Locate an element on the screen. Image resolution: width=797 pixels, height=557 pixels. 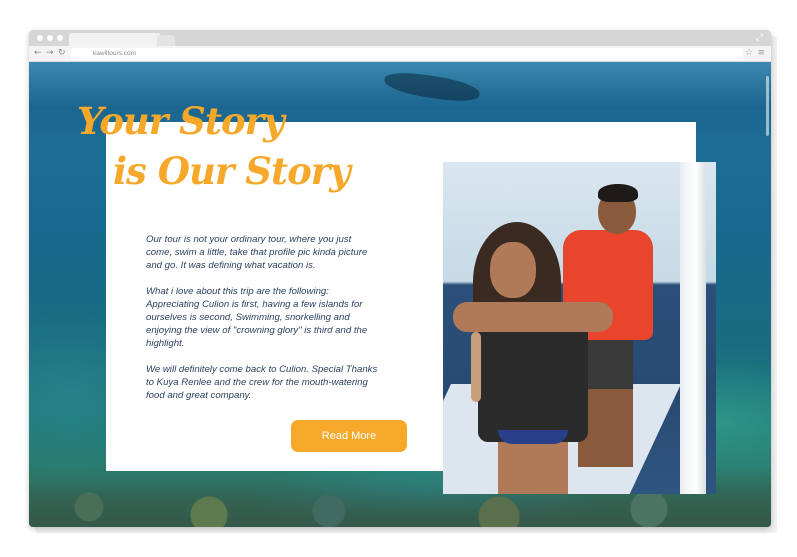
headline-line-2: is Our Story is located at coordinates (232, 171).